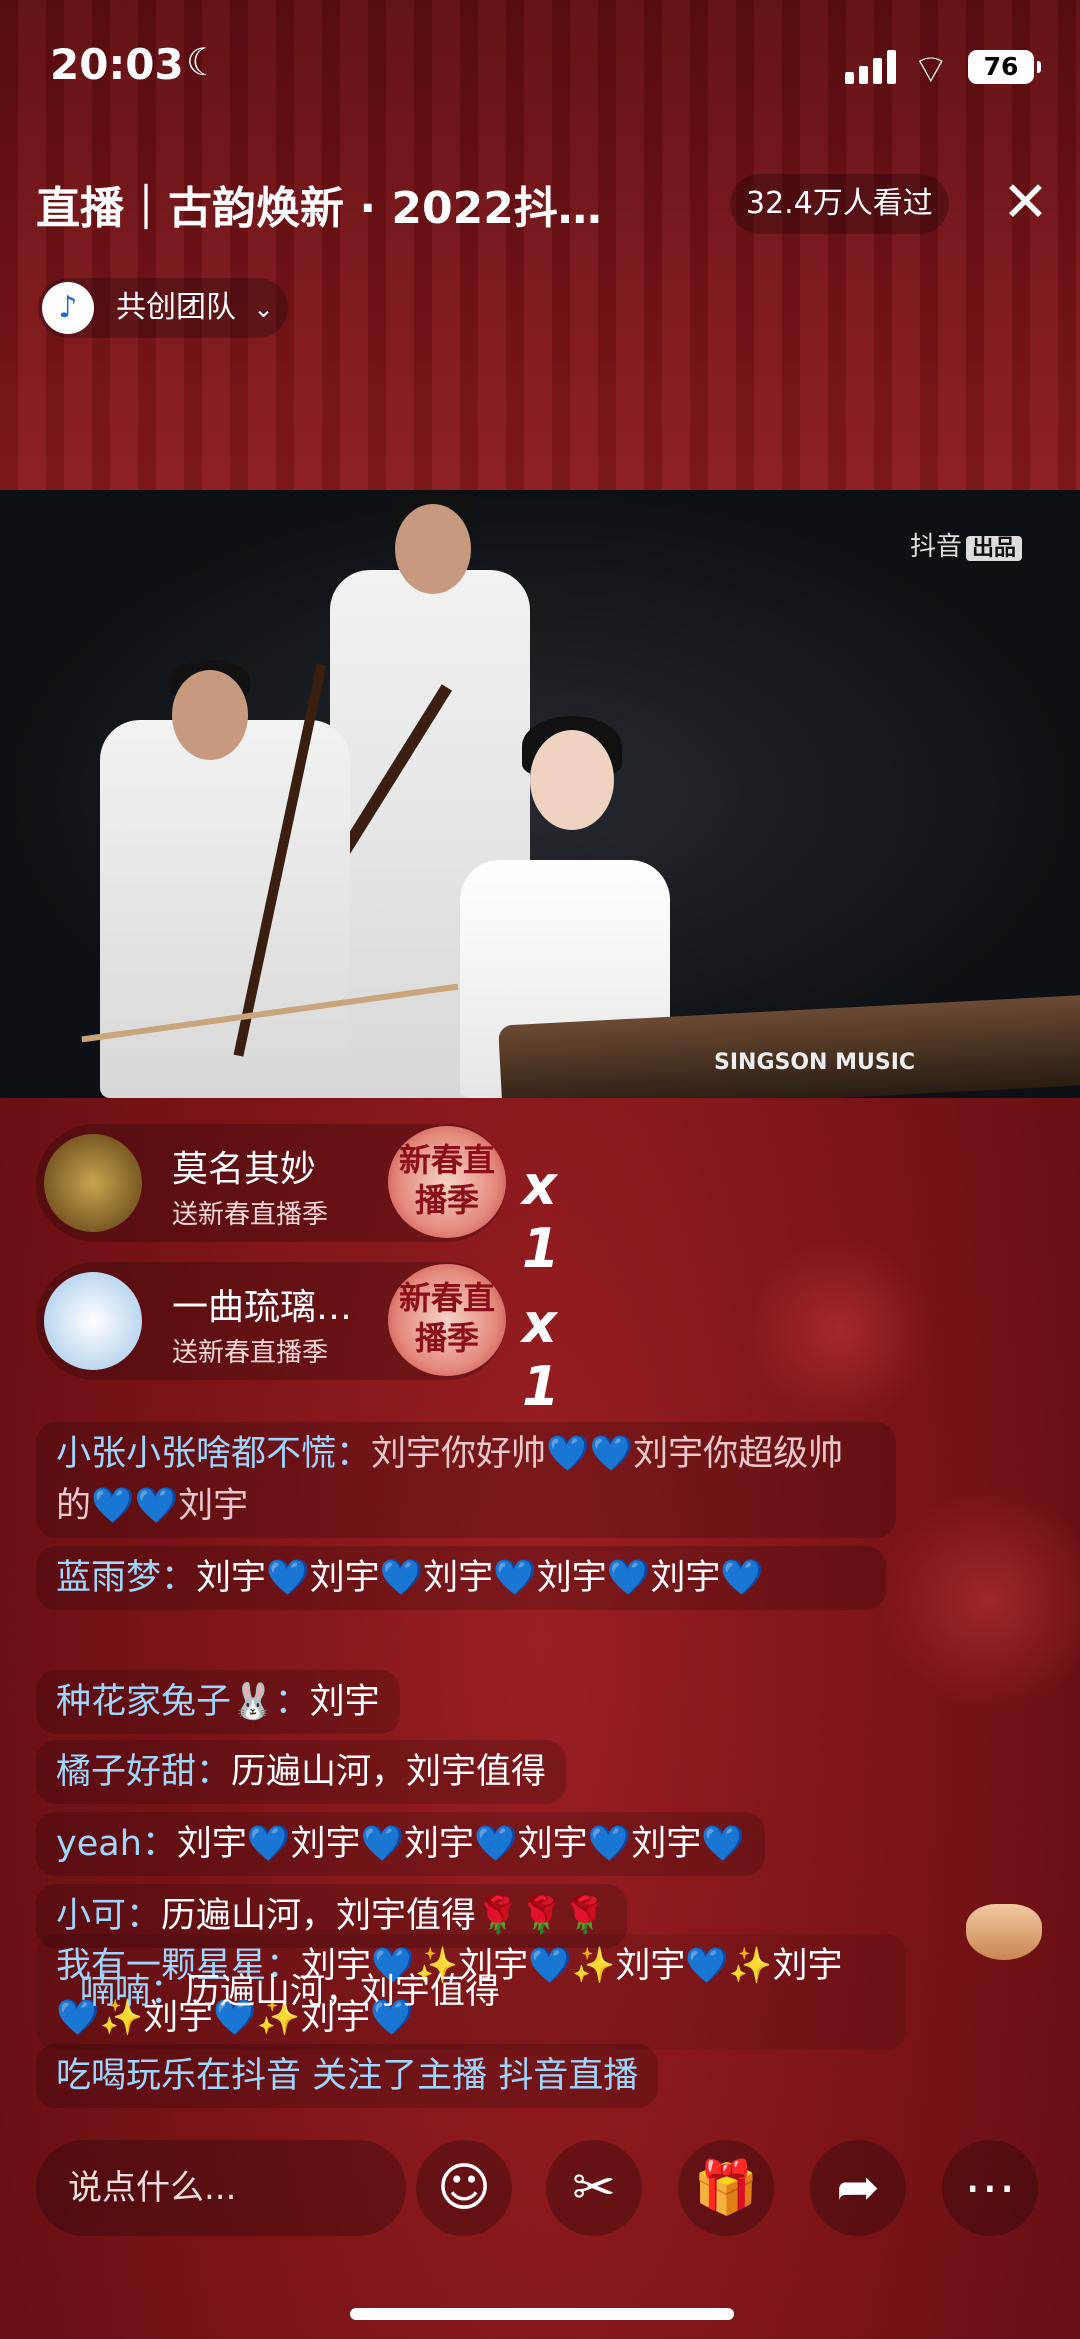  I want to click on comment-item: 橘子好甜：历遍山河，刘宇值得, so click(301, 1772).